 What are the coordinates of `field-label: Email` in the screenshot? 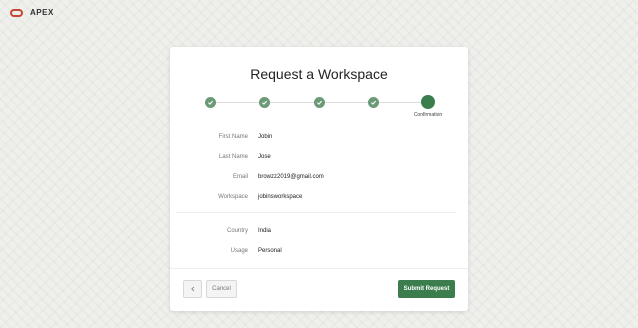 It's located at (240, 177).